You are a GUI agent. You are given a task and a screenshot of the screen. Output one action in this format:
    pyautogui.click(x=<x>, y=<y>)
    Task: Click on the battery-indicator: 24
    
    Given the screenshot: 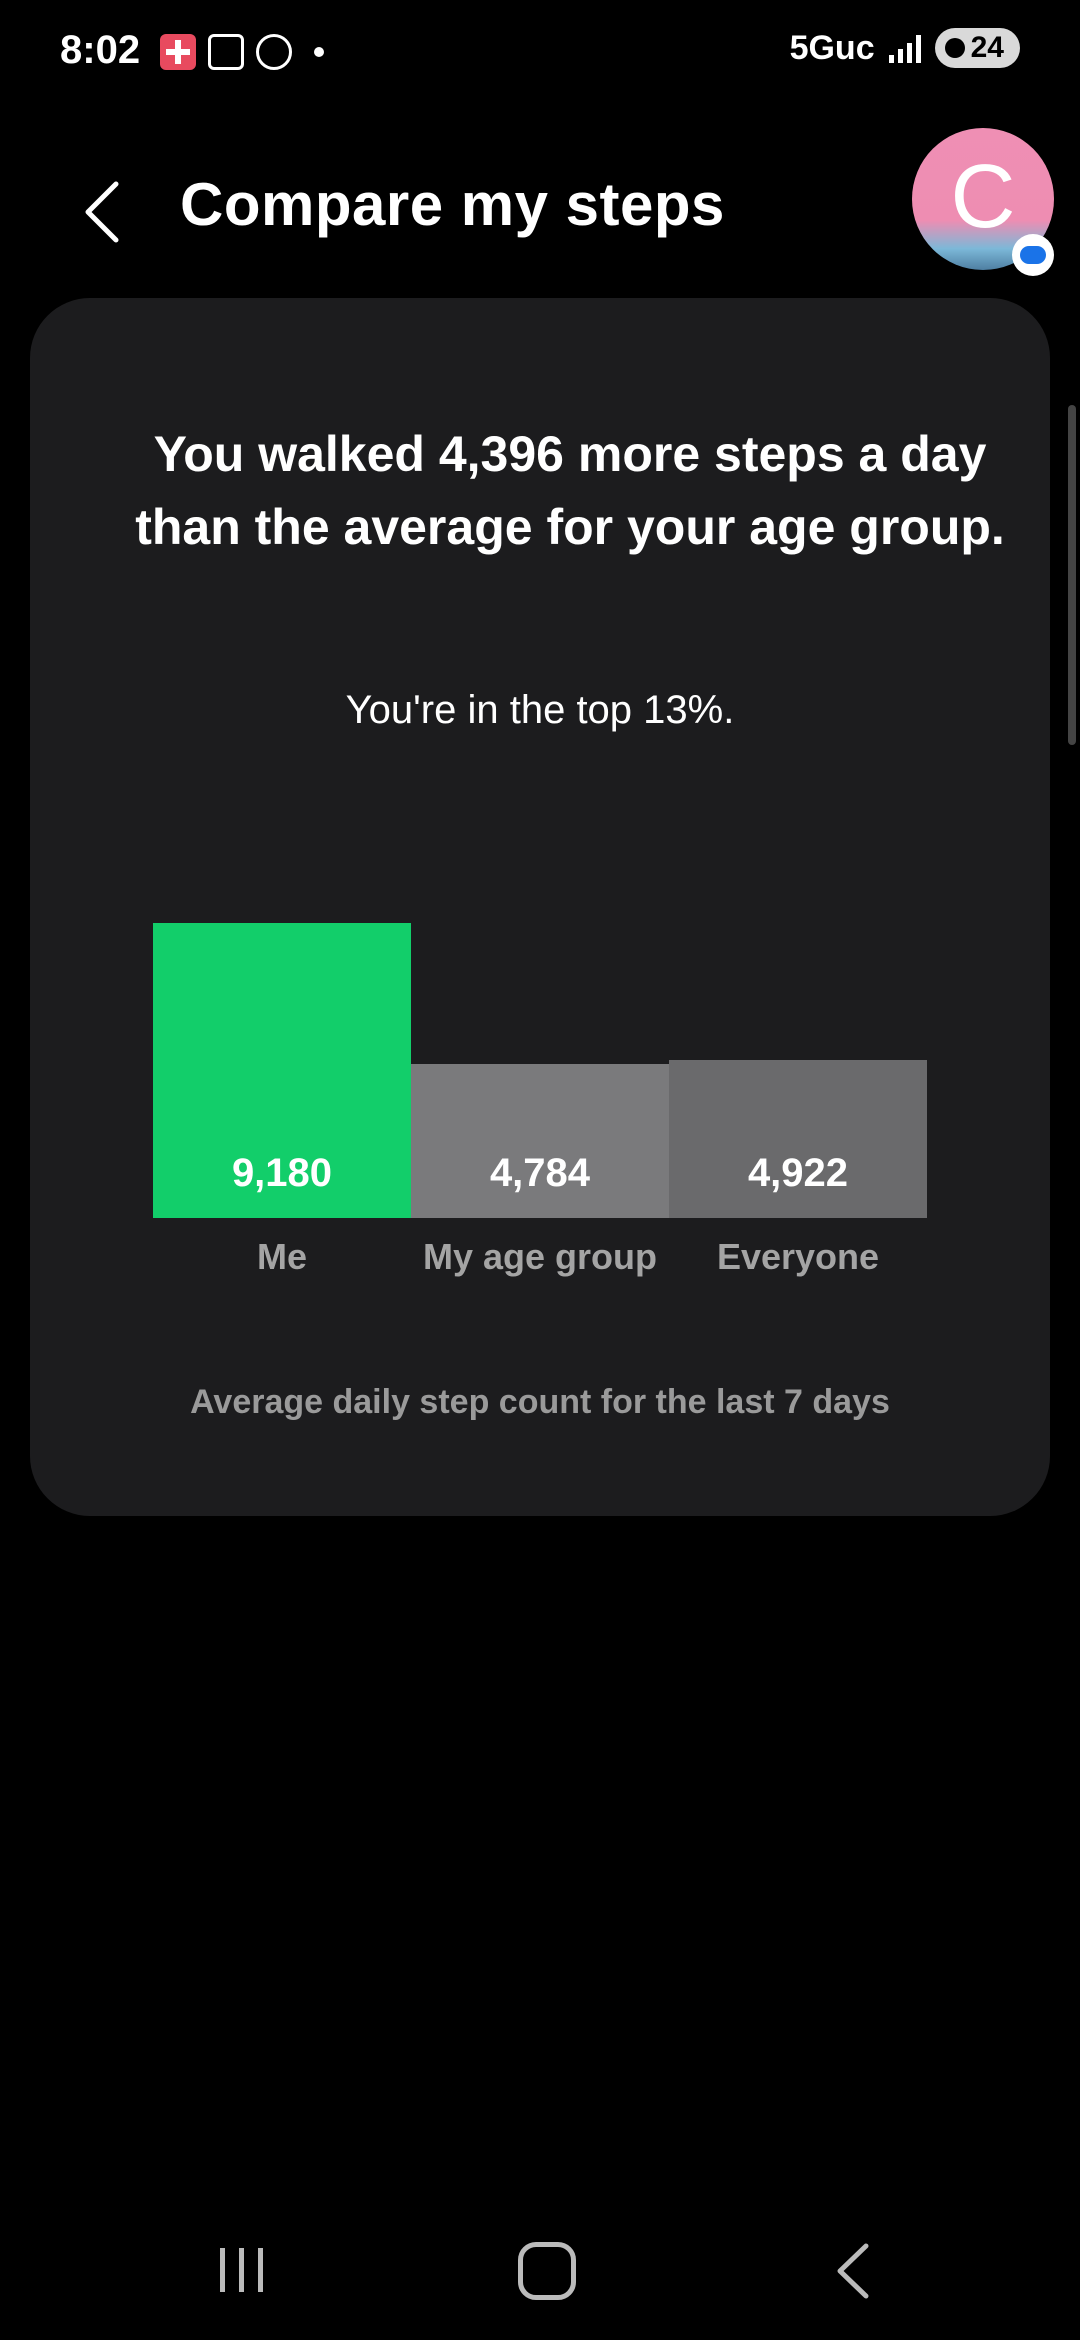 What is the action you would take?
    pyautogui.click(x=977, y=48)
    